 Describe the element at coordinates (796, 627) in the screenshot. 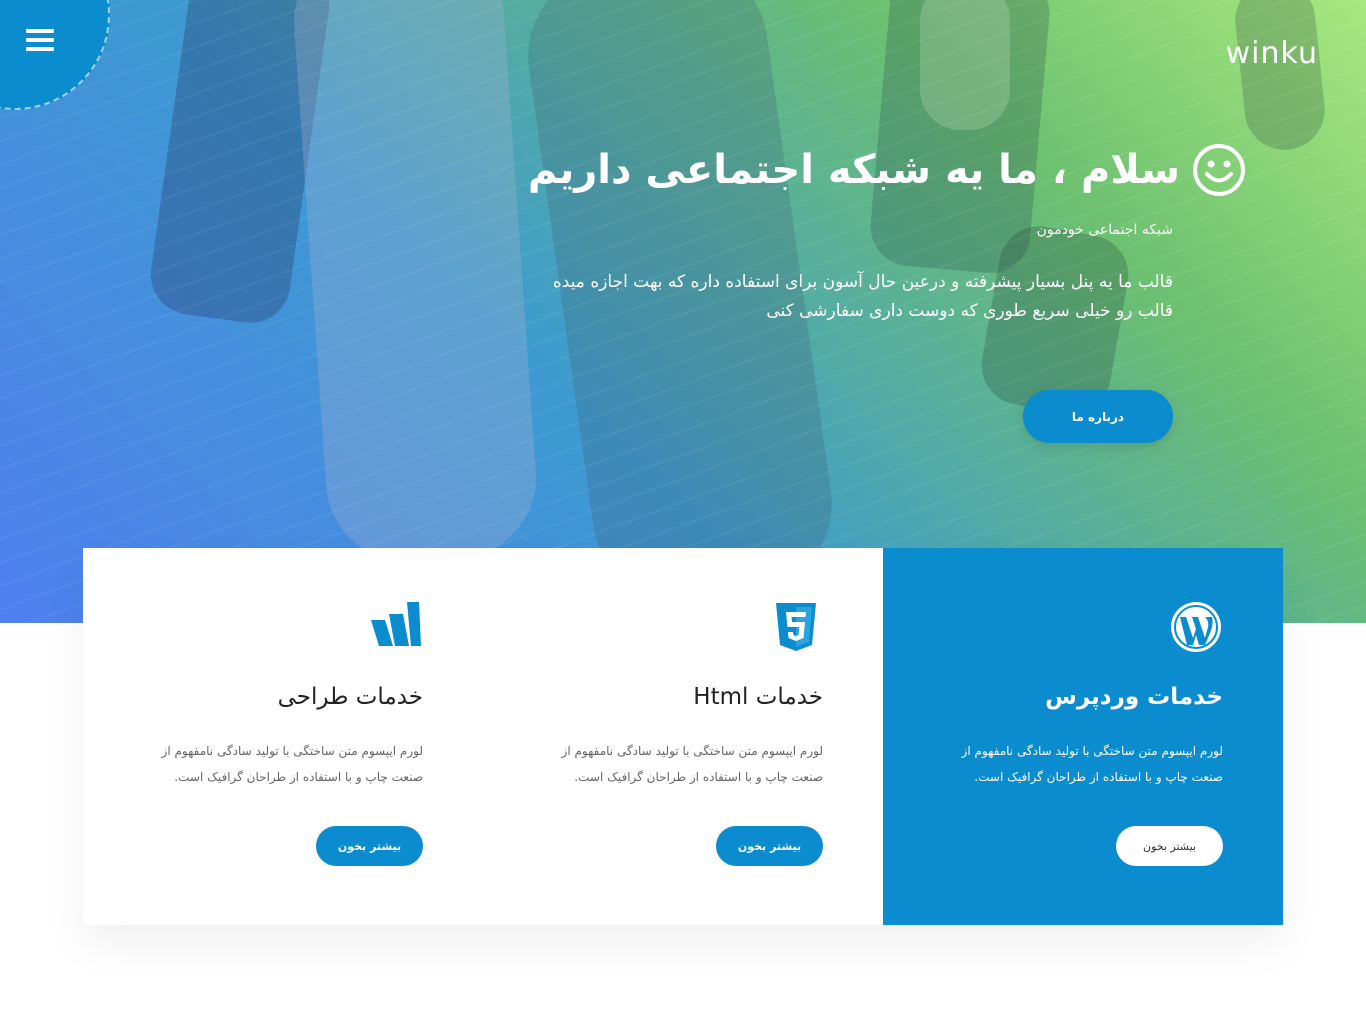

I see `html5-icon` at that location.